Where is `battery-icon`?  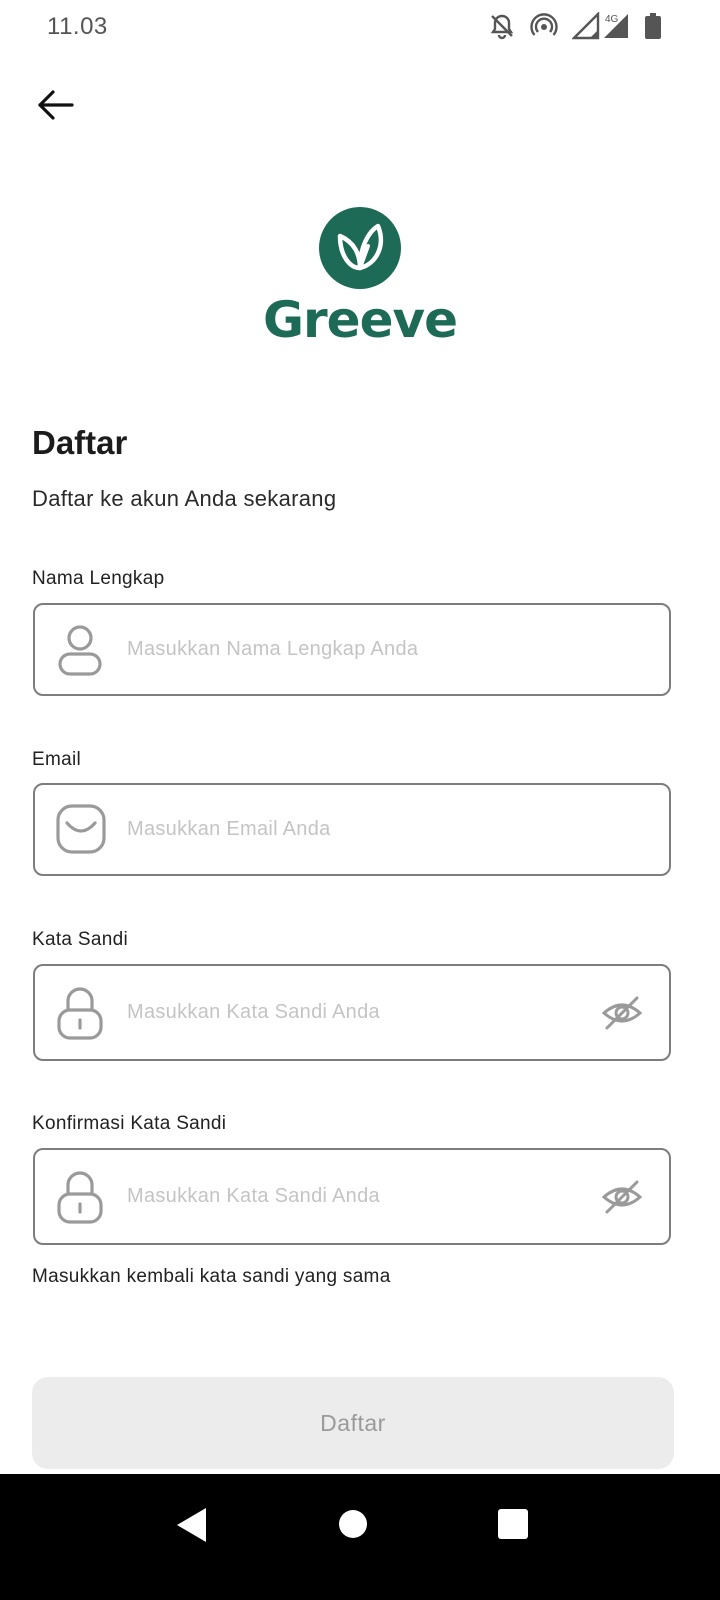
battery-icon is located at coordinates (653, 26).